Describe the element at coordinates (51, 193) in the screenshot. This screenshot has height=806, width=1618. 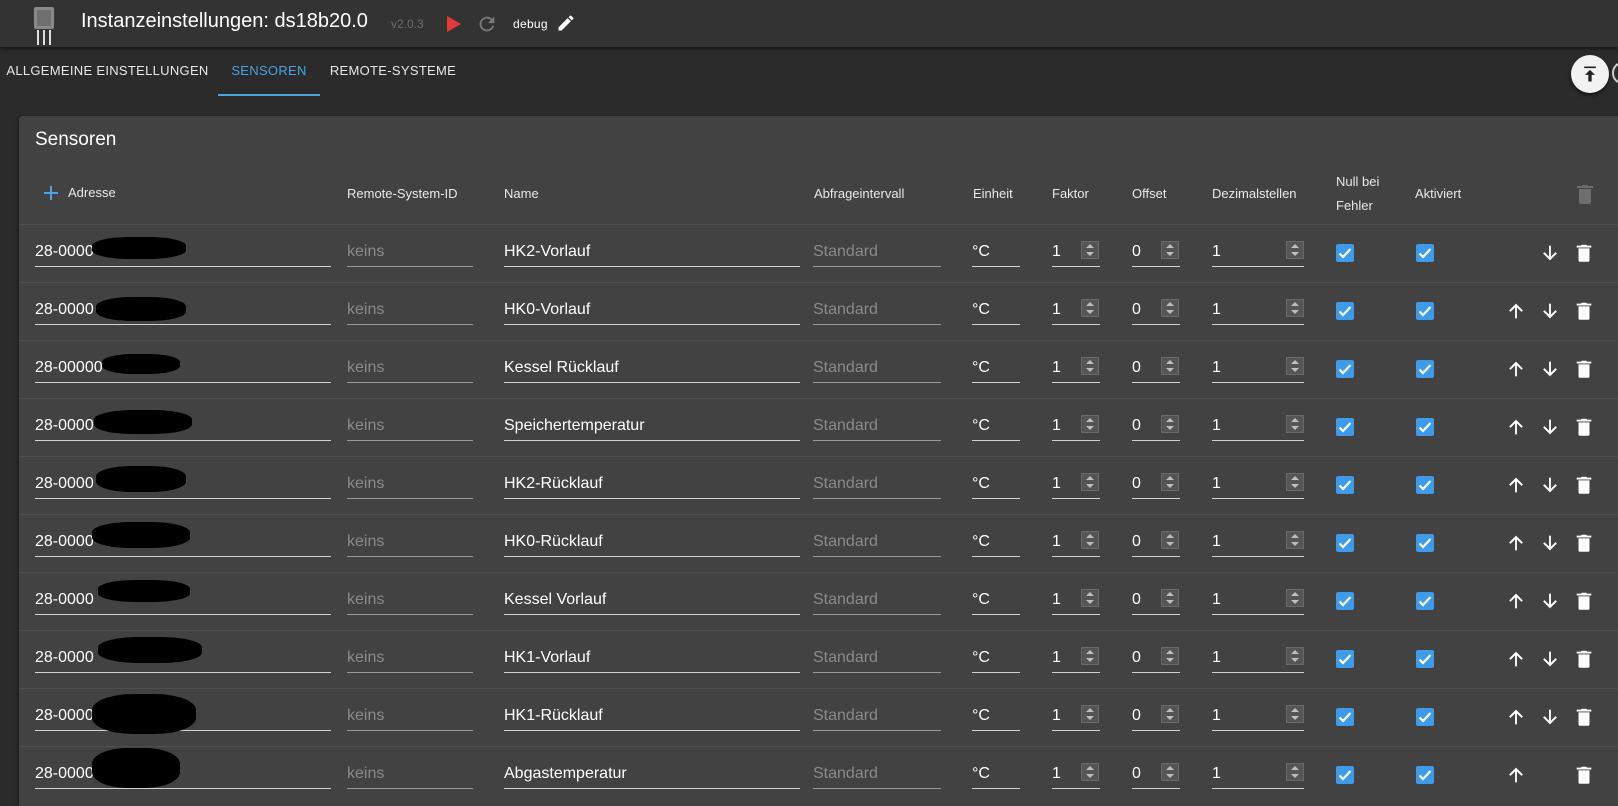
I see `add-icon` at that location.